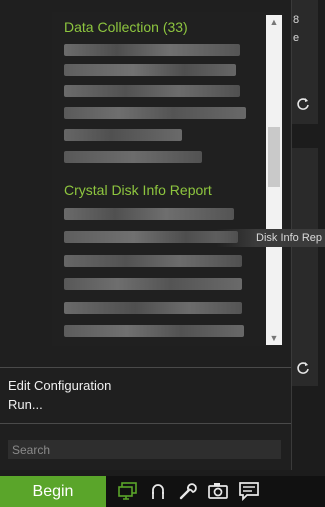 Image resolution: width=325 pixels, height=507 pixels. I want to click on chat-icon, so click(249, 491).